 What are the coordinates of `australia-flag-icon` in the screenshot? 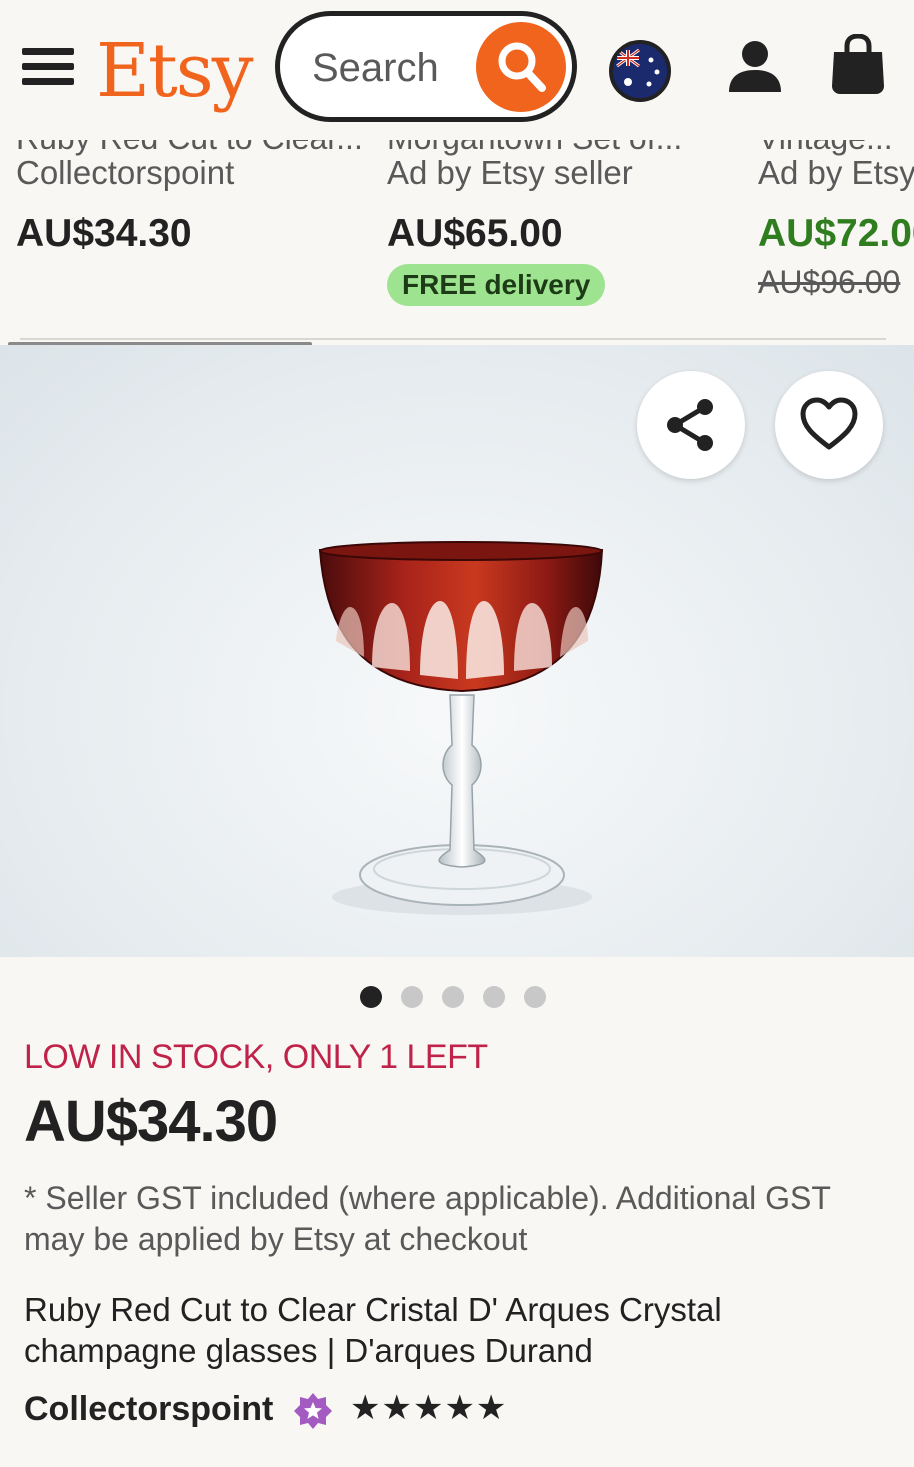 It's located at (640, 71).